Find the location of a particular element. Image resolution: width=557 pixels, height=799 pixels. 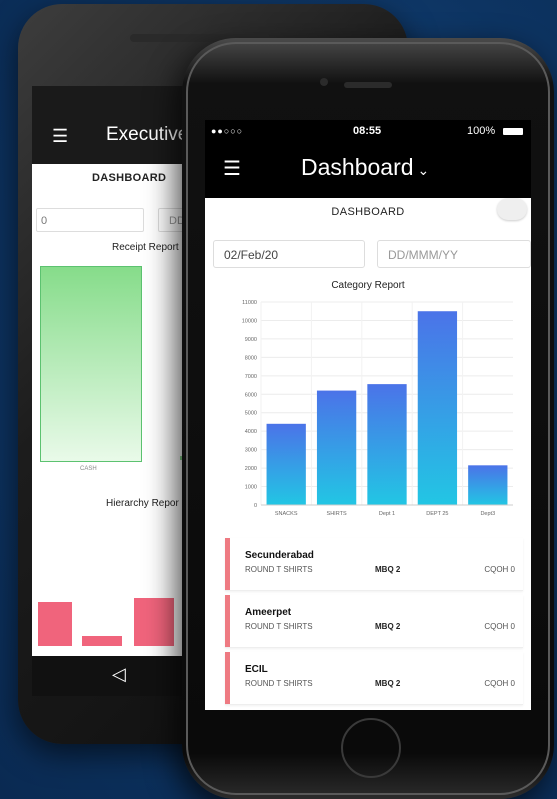

store-name: ECIL is located at coordinates (256, 669).